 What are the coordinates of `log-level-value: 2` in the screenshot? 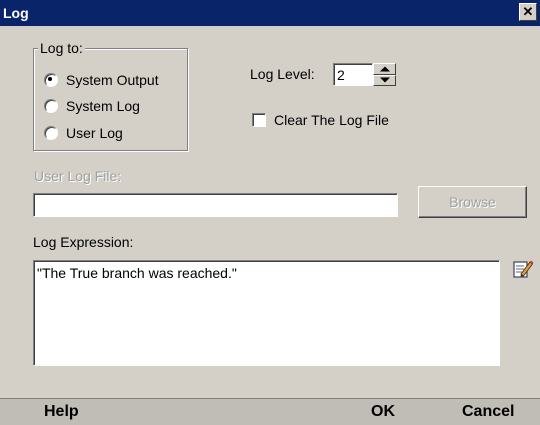 It's located at (341, 75).